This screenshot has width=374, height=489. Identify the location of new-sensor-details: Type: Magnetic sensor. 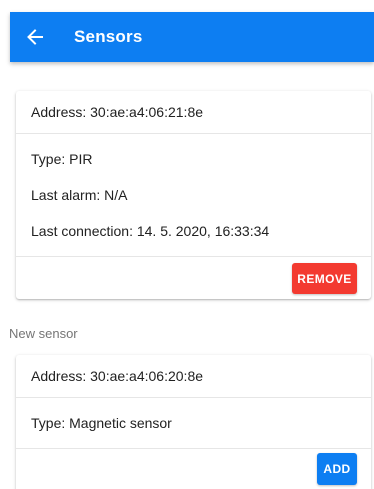
(193, 423).